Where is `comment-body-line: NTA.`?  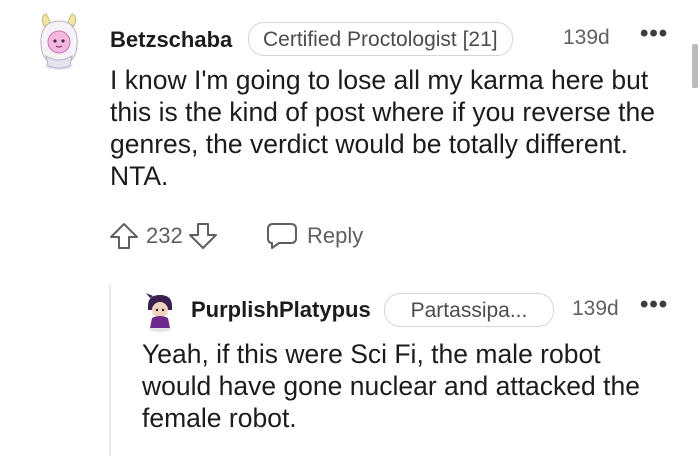
comment-body-line: NTA. is located at coordinates (139, 176).